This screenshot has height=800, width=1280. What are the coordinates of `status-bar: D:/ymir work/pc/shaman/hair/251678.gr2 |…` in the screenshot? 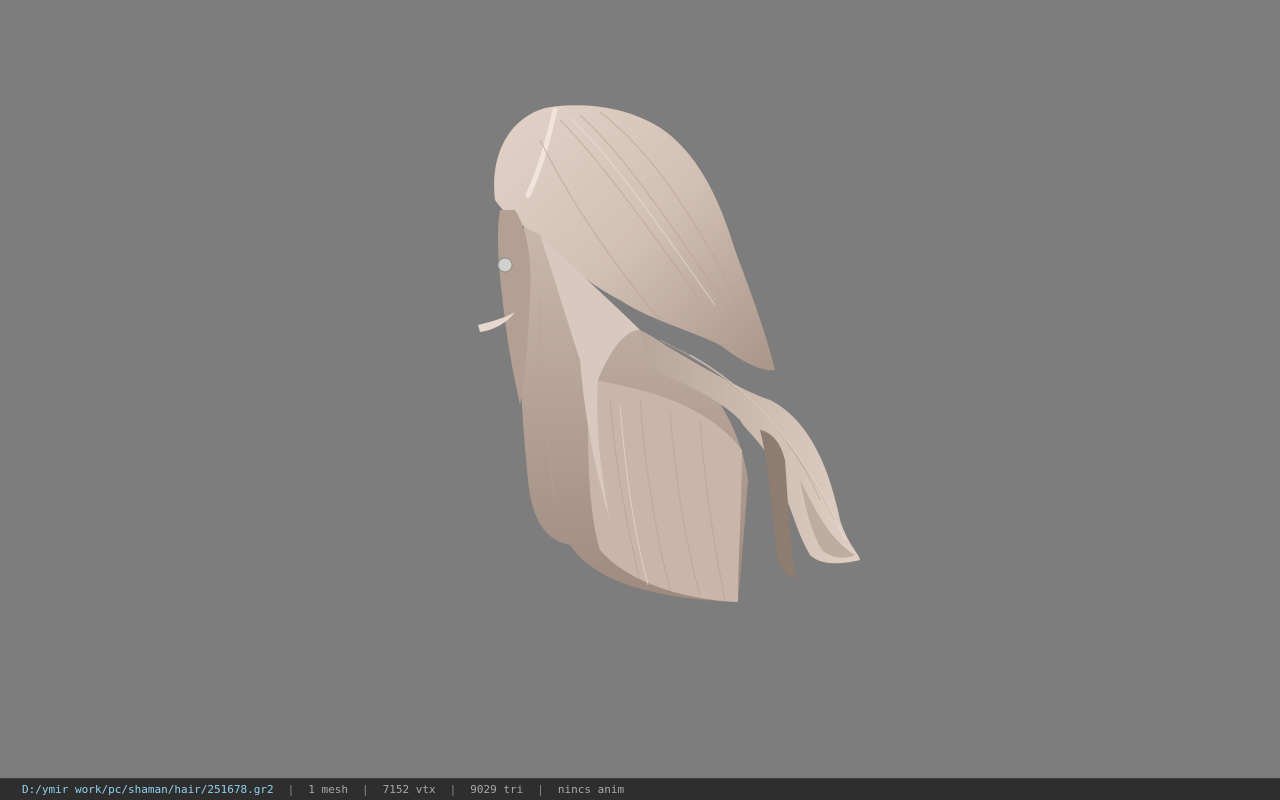 It's located at (640, 789).